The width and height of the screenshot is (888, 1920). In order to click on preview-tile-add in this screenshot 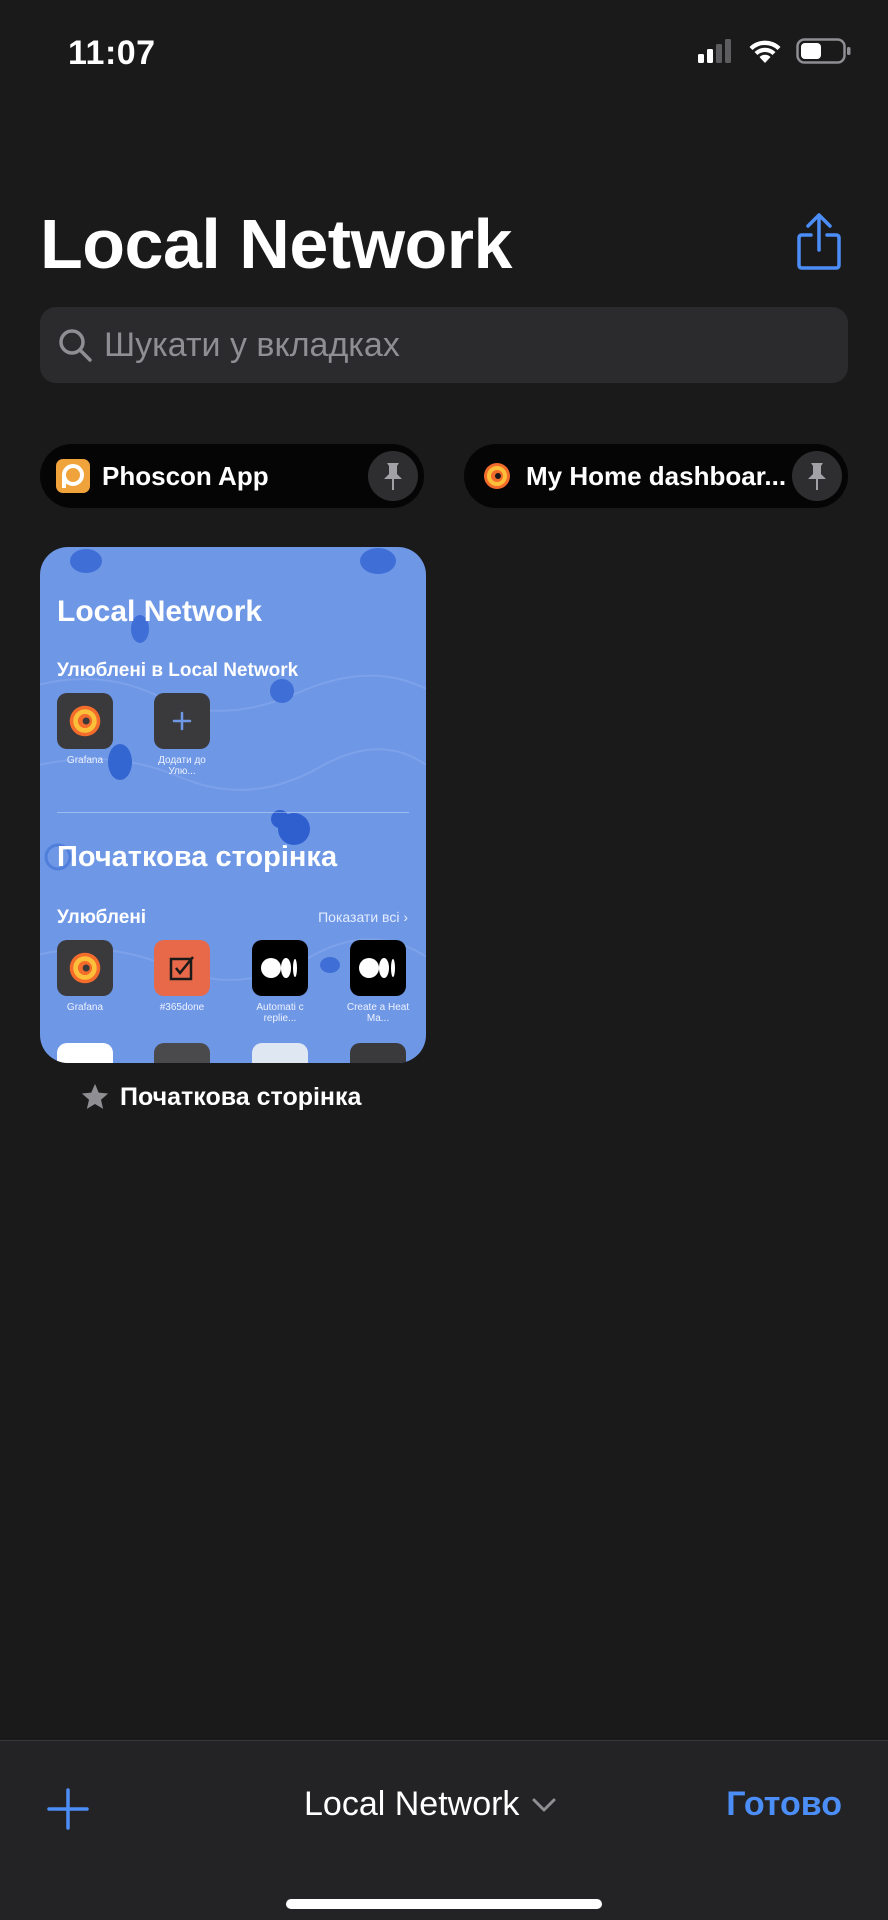, I will do `click(182, 721)`.